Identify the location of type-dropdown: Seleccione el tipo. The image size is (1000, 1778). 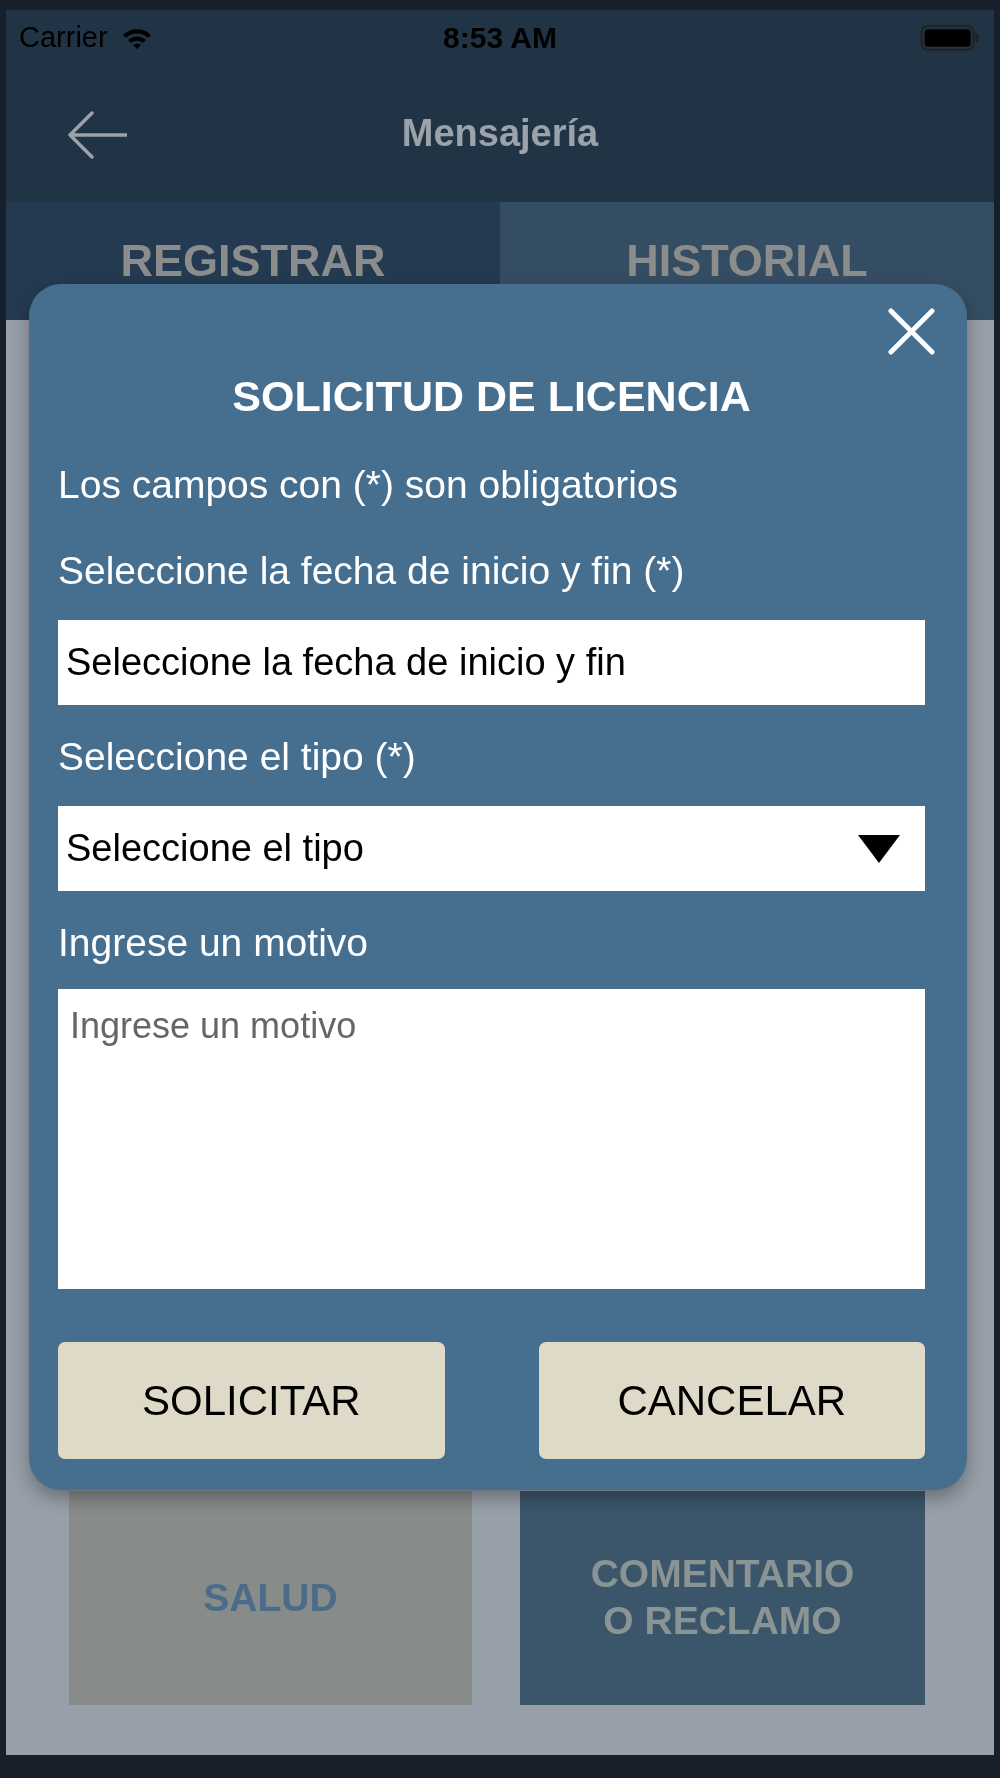
(491, 848).